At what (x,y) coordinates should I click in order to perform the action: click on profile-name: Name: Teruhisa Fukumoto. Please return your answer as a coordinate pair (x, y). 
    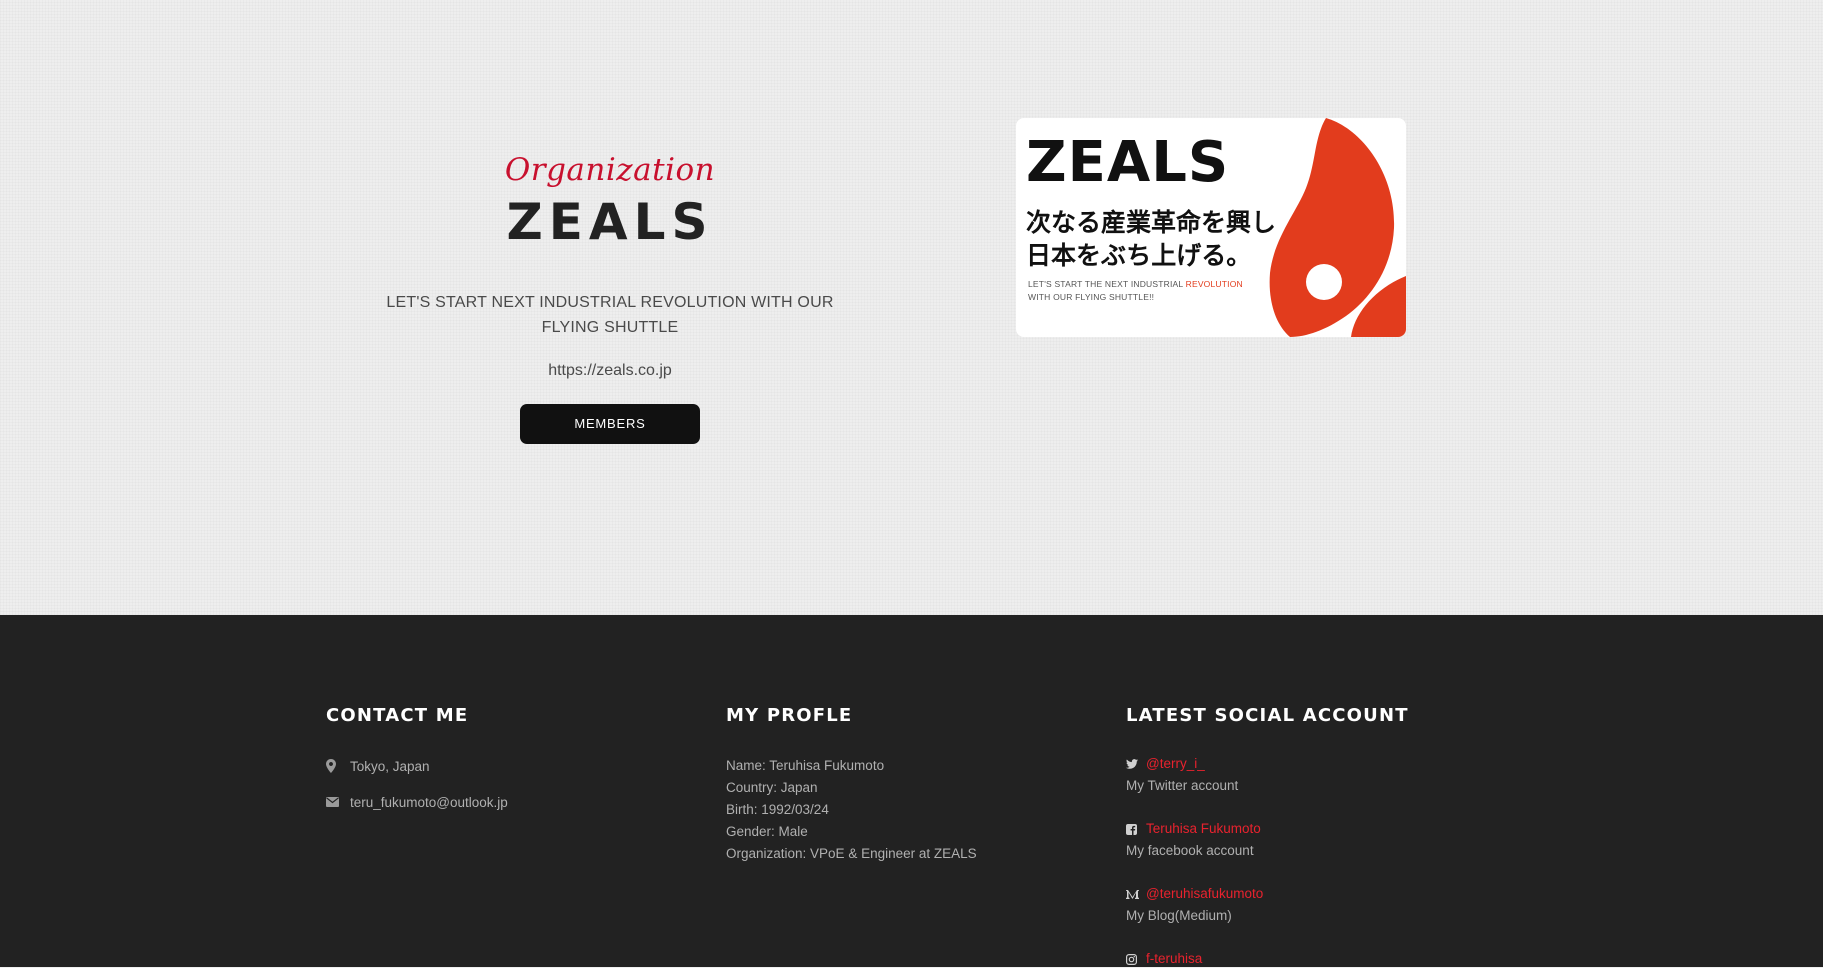
    Looking at the image, I should click on (805, 765).